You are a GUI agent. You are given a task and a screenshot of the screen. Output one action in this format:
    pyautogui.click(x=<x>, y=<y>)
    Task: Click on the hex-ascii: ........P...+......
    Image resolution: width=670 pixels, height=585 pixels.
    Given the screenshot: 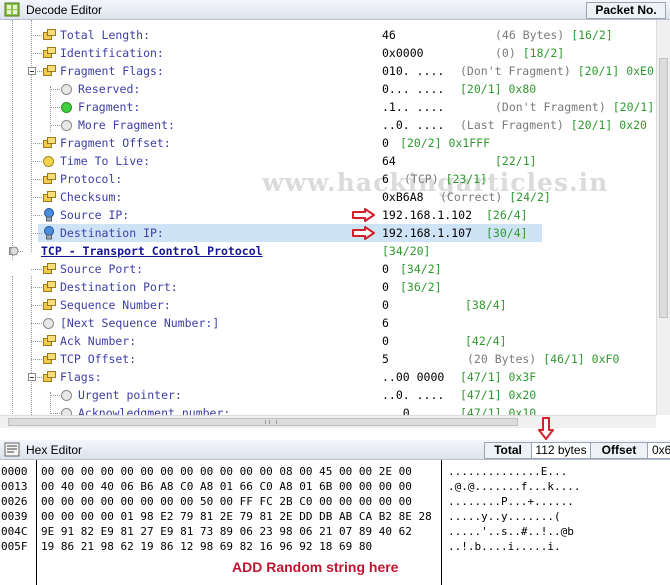 What is the action you would take?
    pyautogui.click(x=511, y=501)
    